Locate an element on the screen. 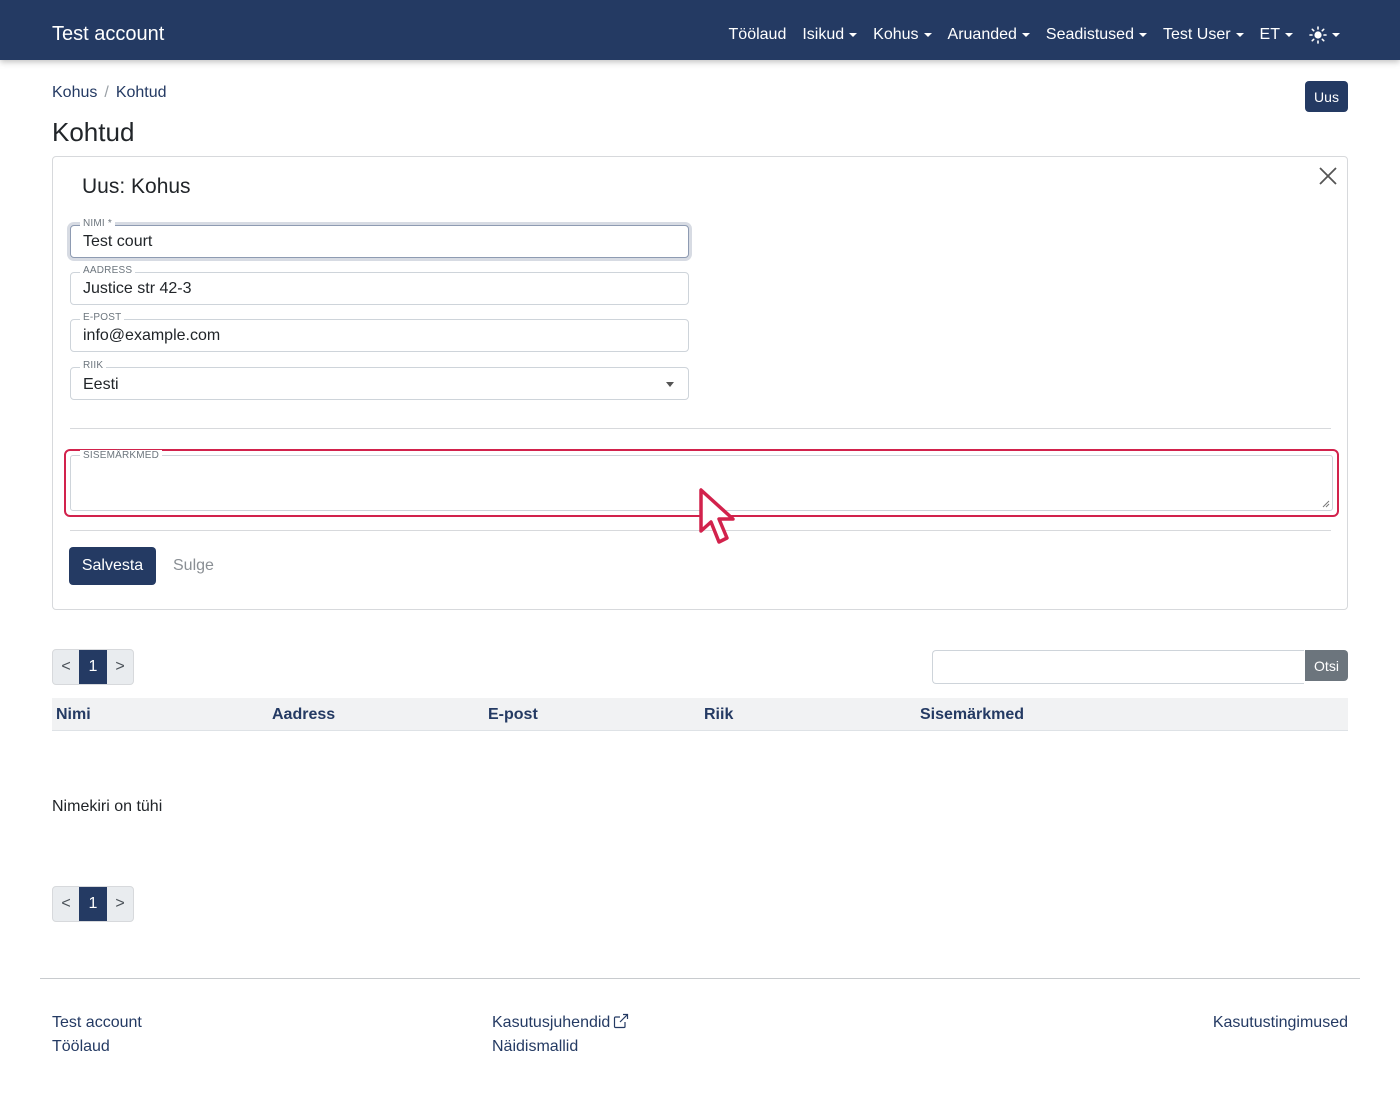  nav-item-label: Isikud is located at coordinates (823, 34).